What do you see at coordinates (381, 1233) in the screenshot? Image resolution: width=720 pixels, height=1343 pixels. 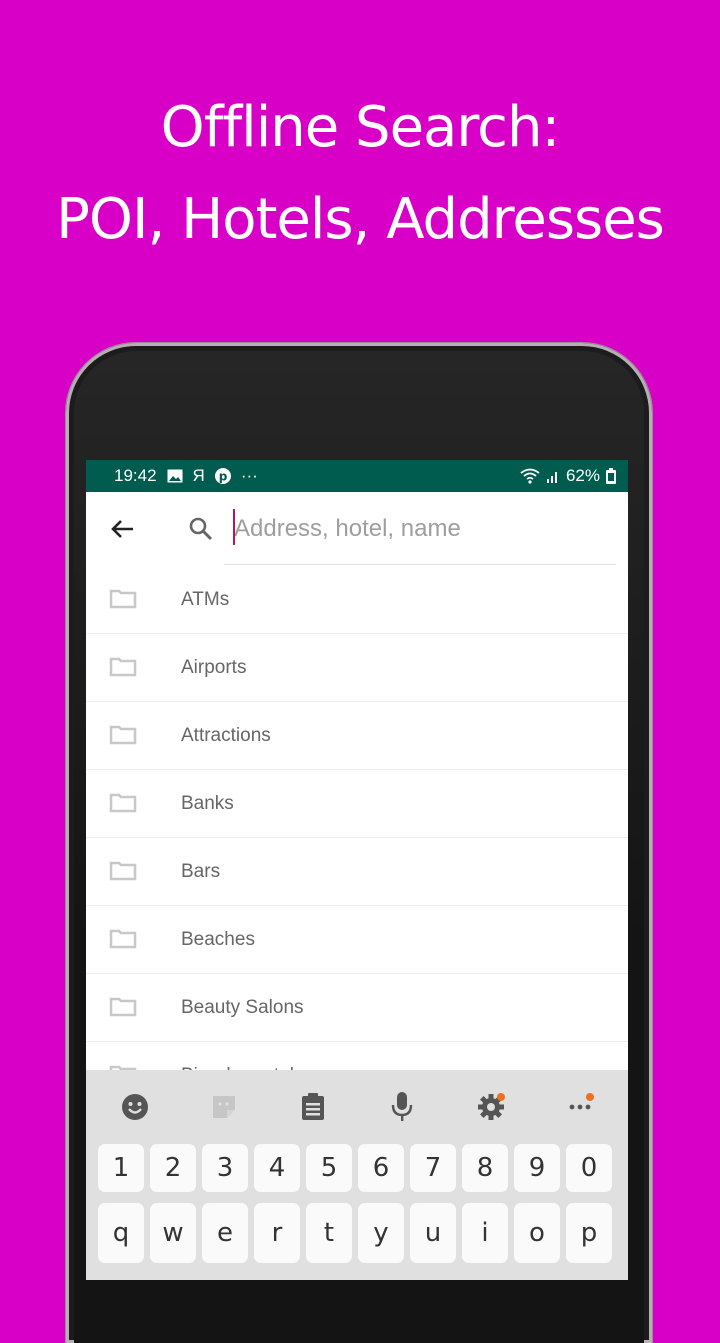 I see `key-y: y` at bounding box center [381, 1233].